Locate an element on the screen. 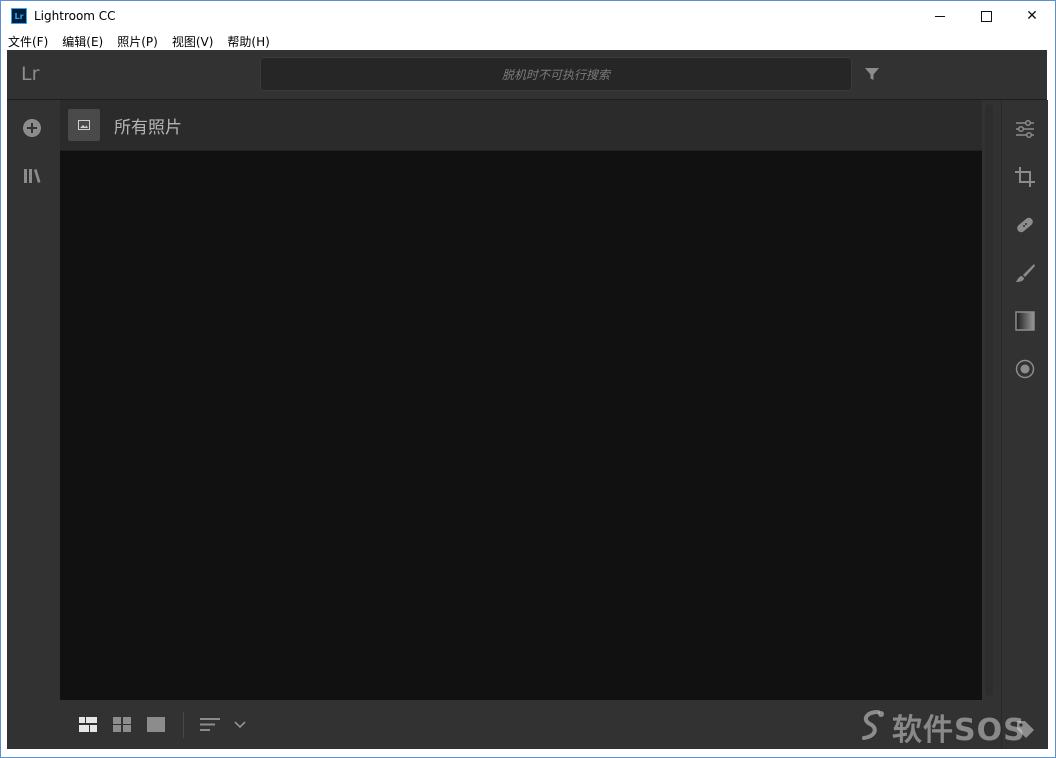  maximize-button is located at coordinates (986, 16).